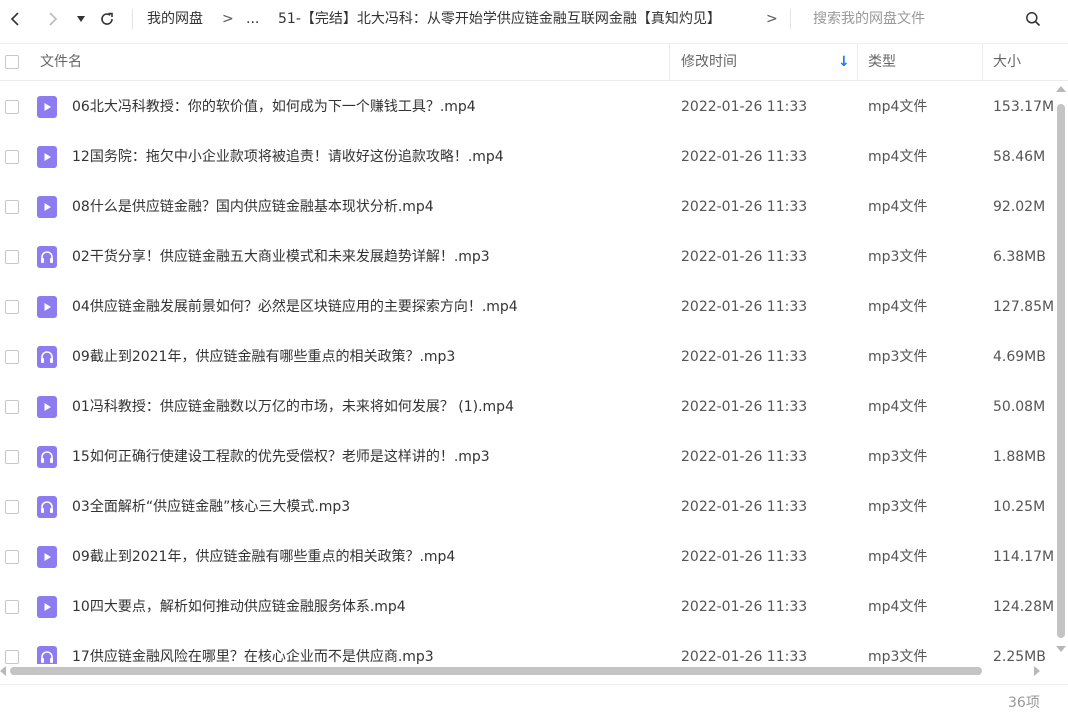 Image resolution: width=1068 pixels, height=724 pixels. Describe the element at coordinates (709, 62) in the screenshot. I see `column-modified: 修改时间` at that location.